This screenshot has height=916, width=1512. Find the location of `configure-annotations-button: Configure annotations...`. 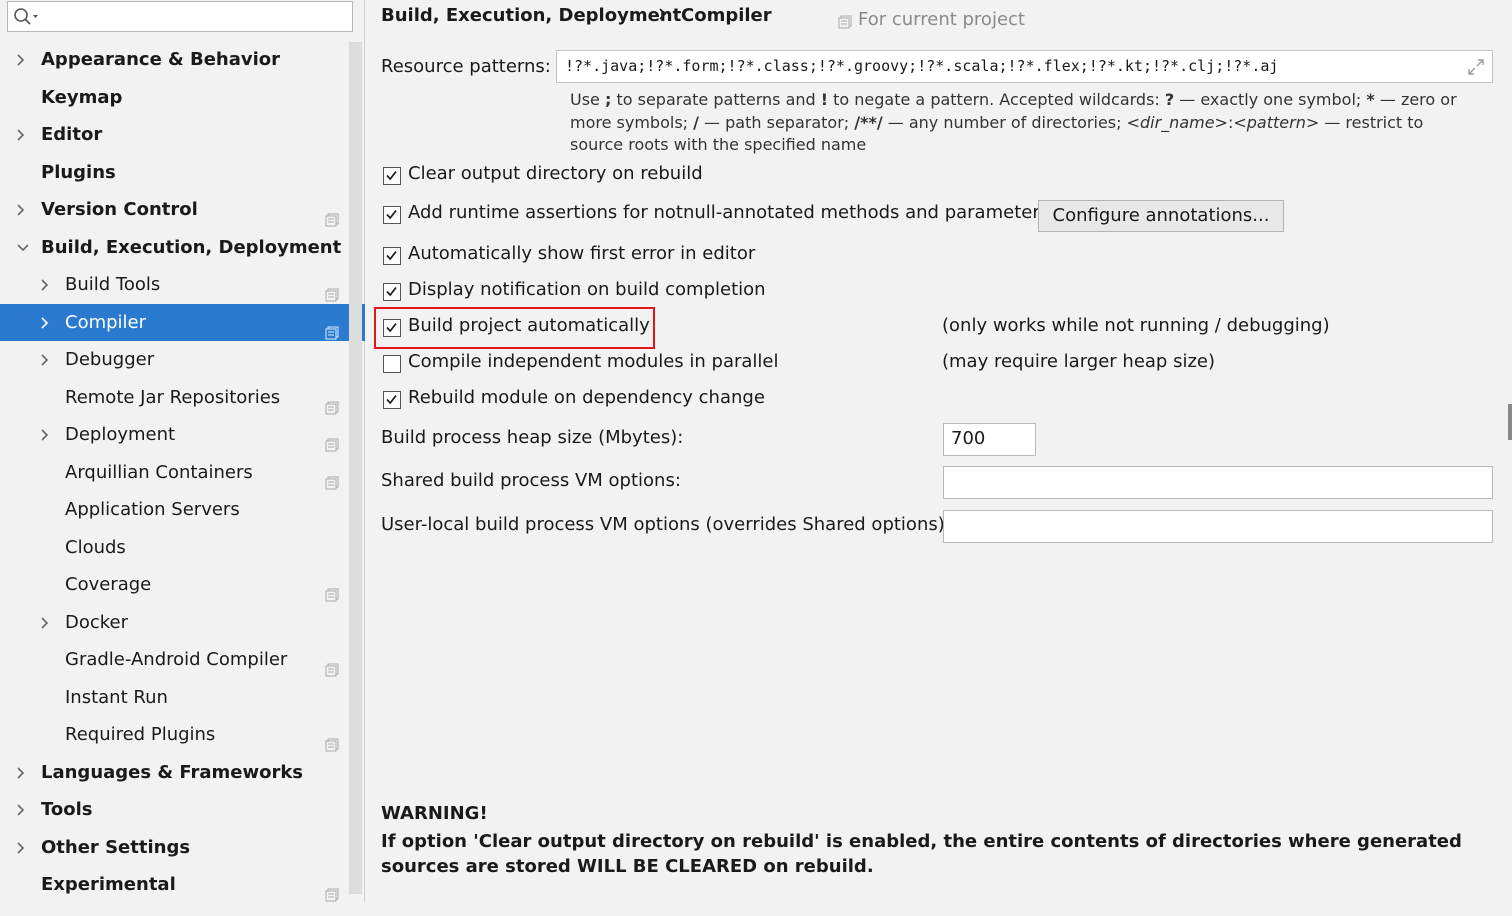

configure-annotations-button: Configure annotations... is located at coordinates (1161, 216).